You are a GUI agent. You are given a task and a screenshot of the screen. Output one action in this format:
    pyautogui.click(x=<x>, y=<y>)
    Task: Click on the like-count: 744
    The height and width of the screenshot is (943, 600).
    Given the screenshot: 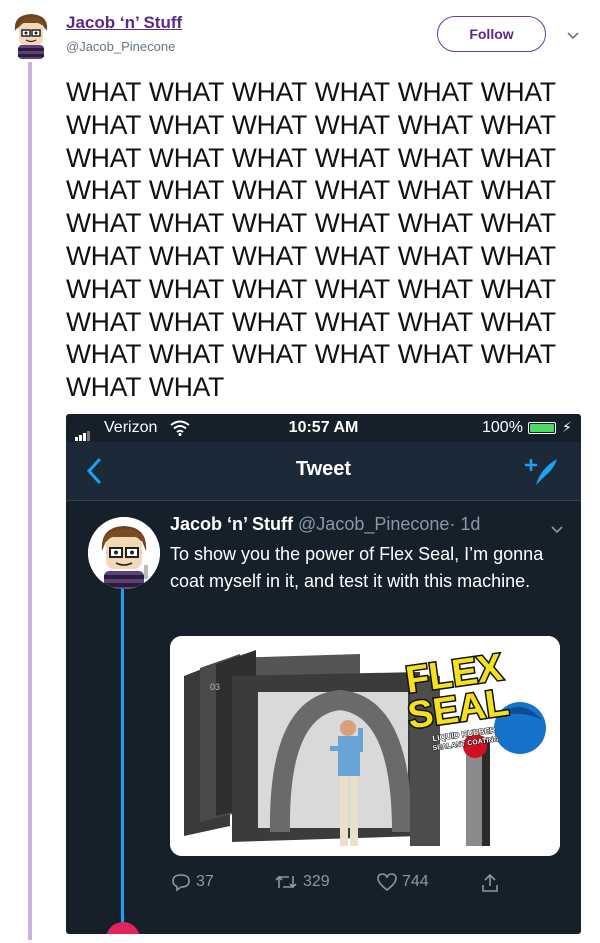 What is the action you would take?
    pyautogui.click(x=415, y=881)
    